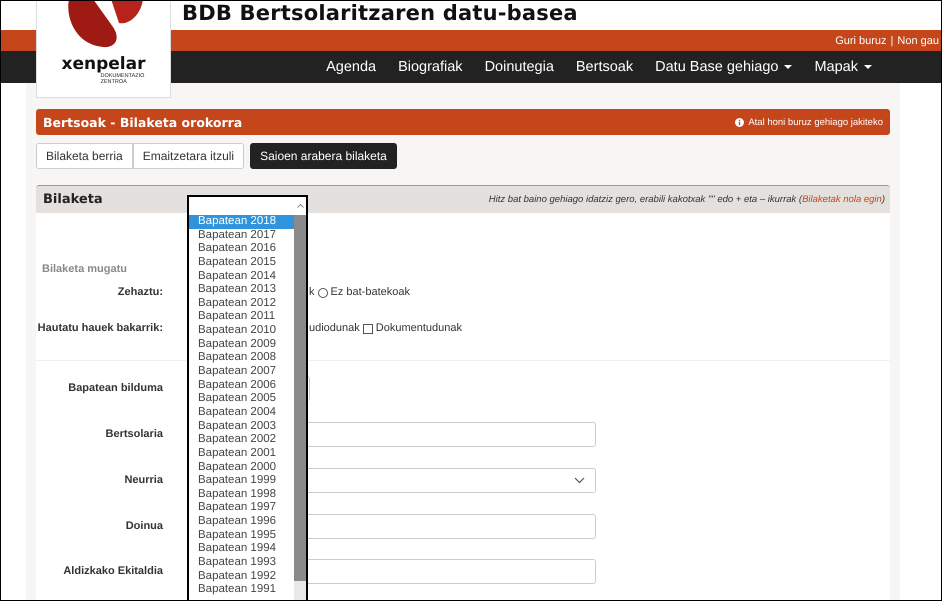  What do you see at coordinates (142, 122) in the screenshot?
I see `section-title: Bertsoak - Bilaketa orokorra` at bounding box center [142, 122].